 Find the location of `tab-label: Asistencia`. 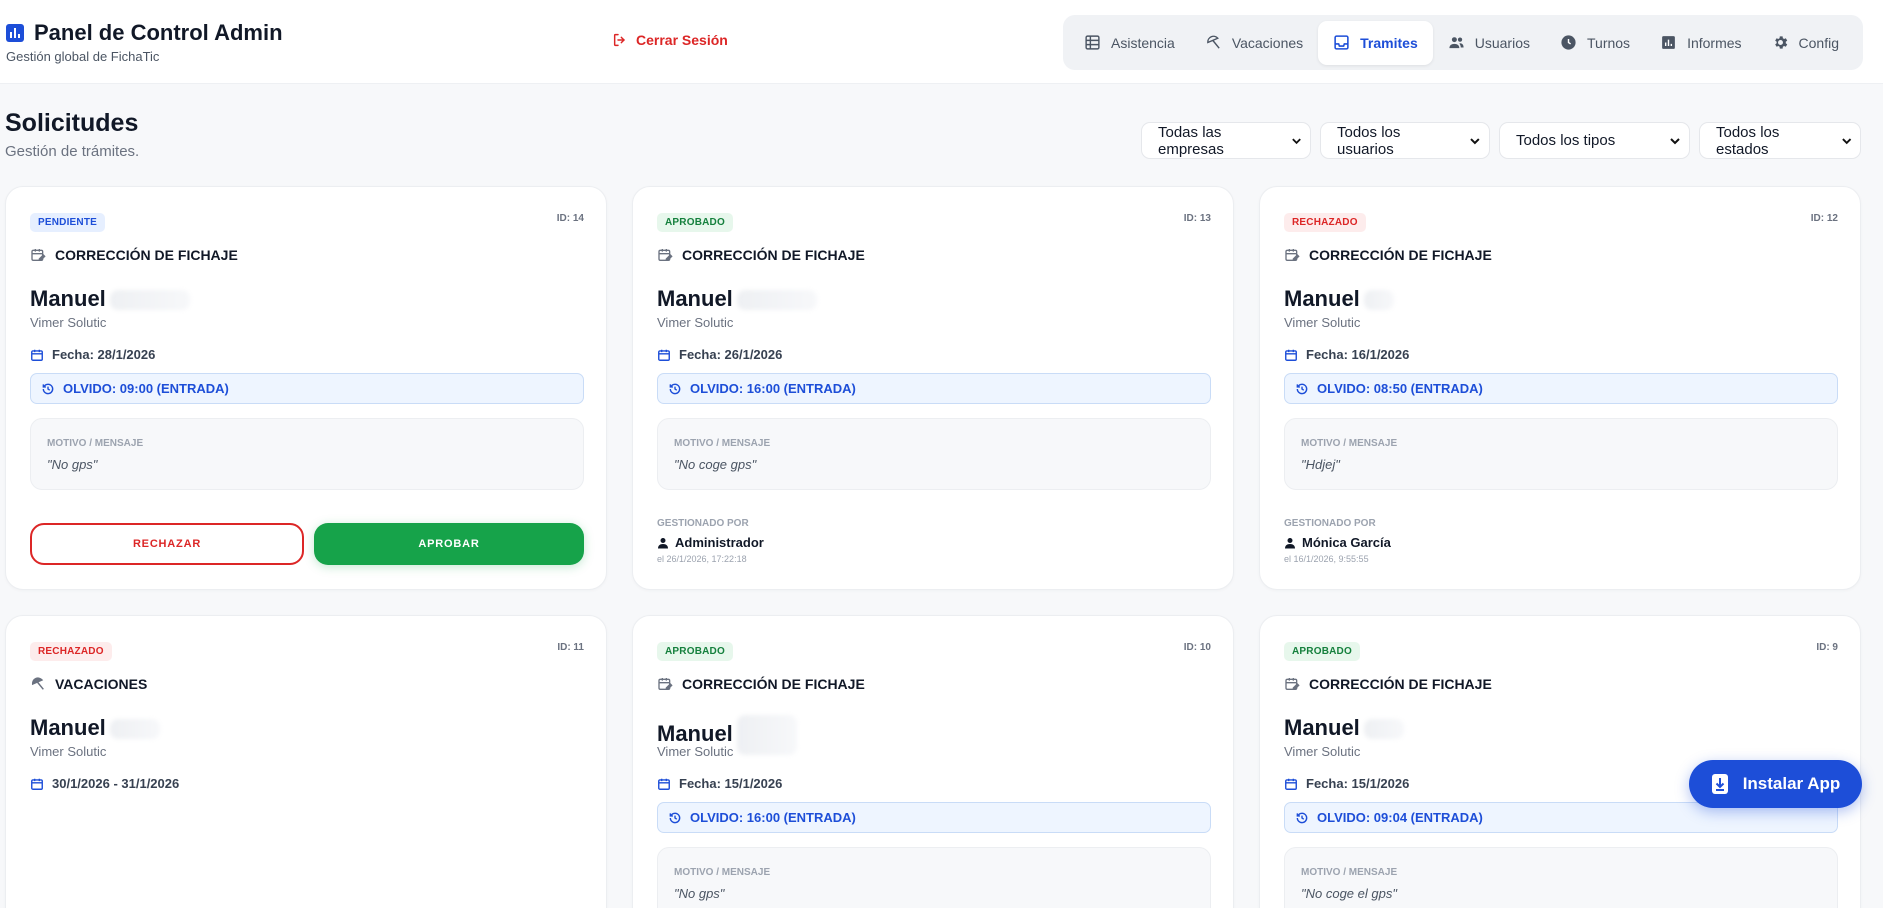

tab-label: Asistencia is located at coordinates (1143, 42).